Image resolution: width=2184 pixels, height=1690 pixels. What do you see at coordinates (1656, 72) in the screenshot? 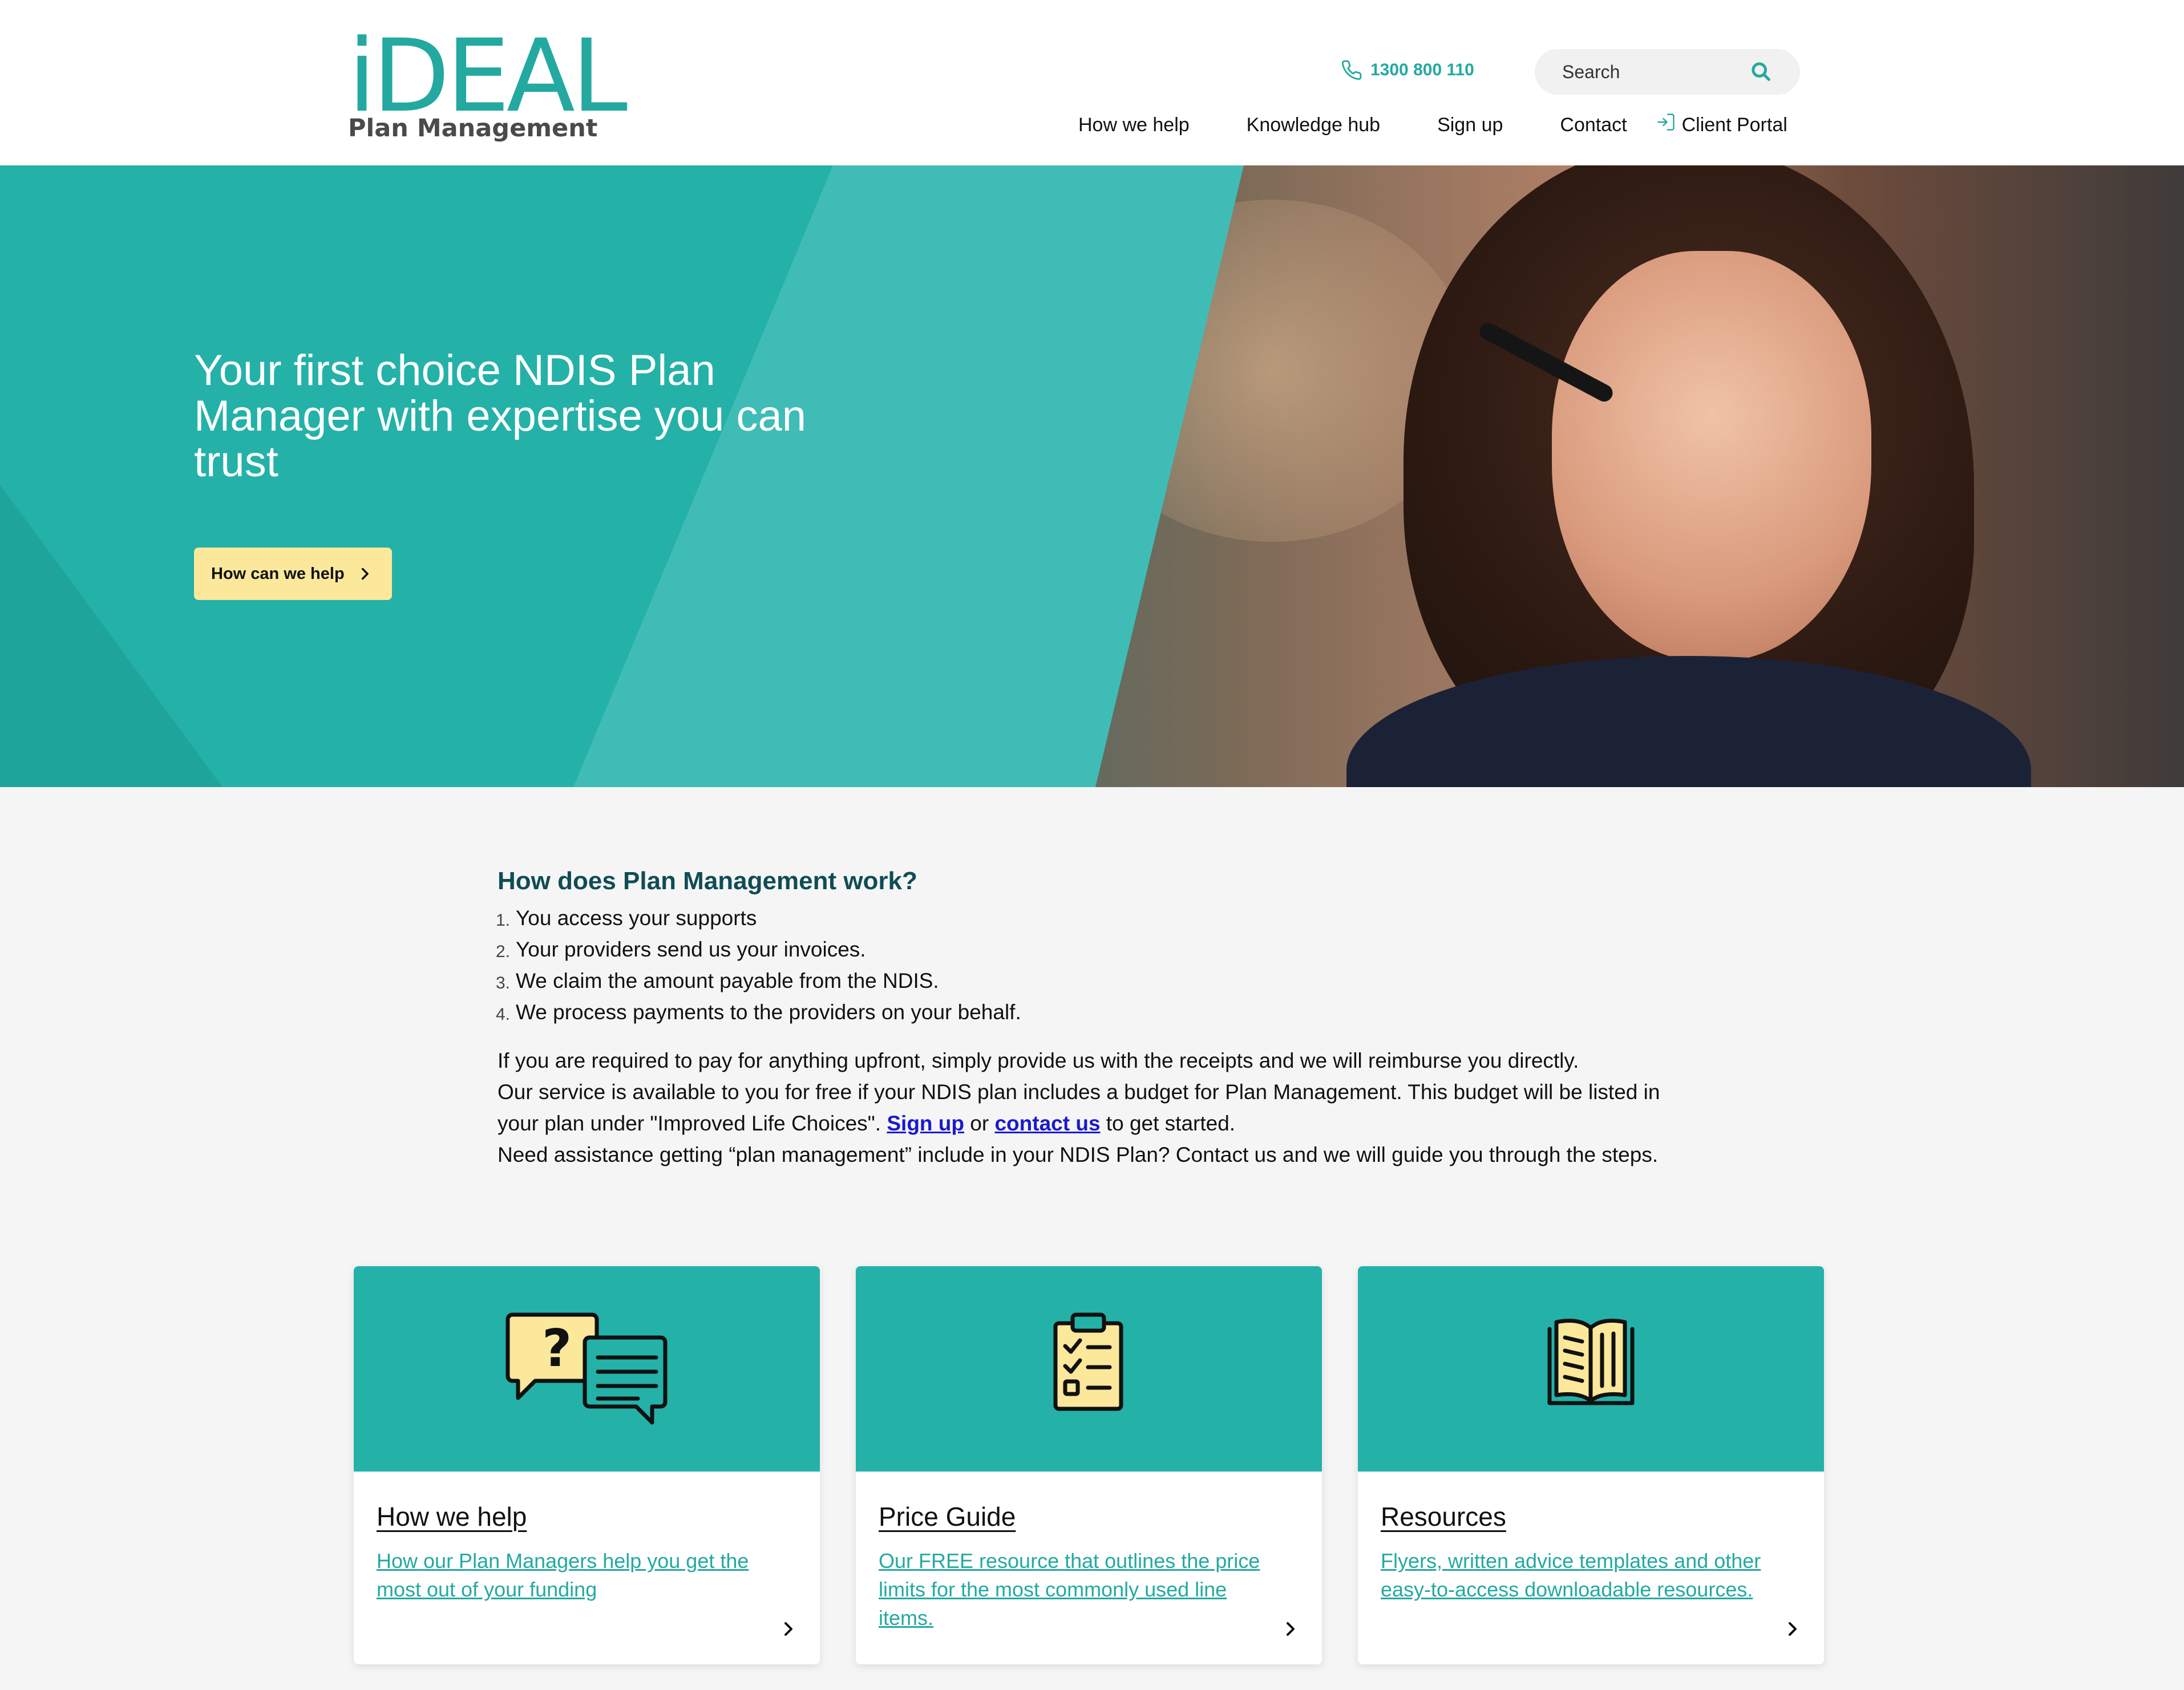
I see `search-input` at bounding box center [1656, 72].